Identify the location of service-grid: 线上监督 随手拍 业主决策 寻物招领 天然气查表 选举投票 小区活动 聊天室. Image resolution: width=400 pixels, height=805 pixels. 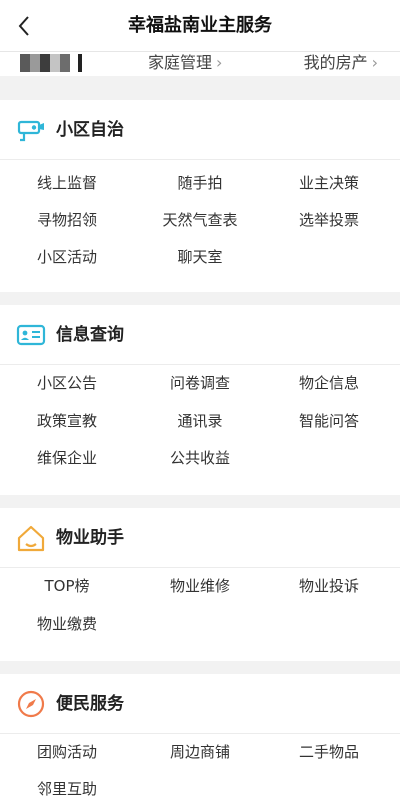
(200, 213).